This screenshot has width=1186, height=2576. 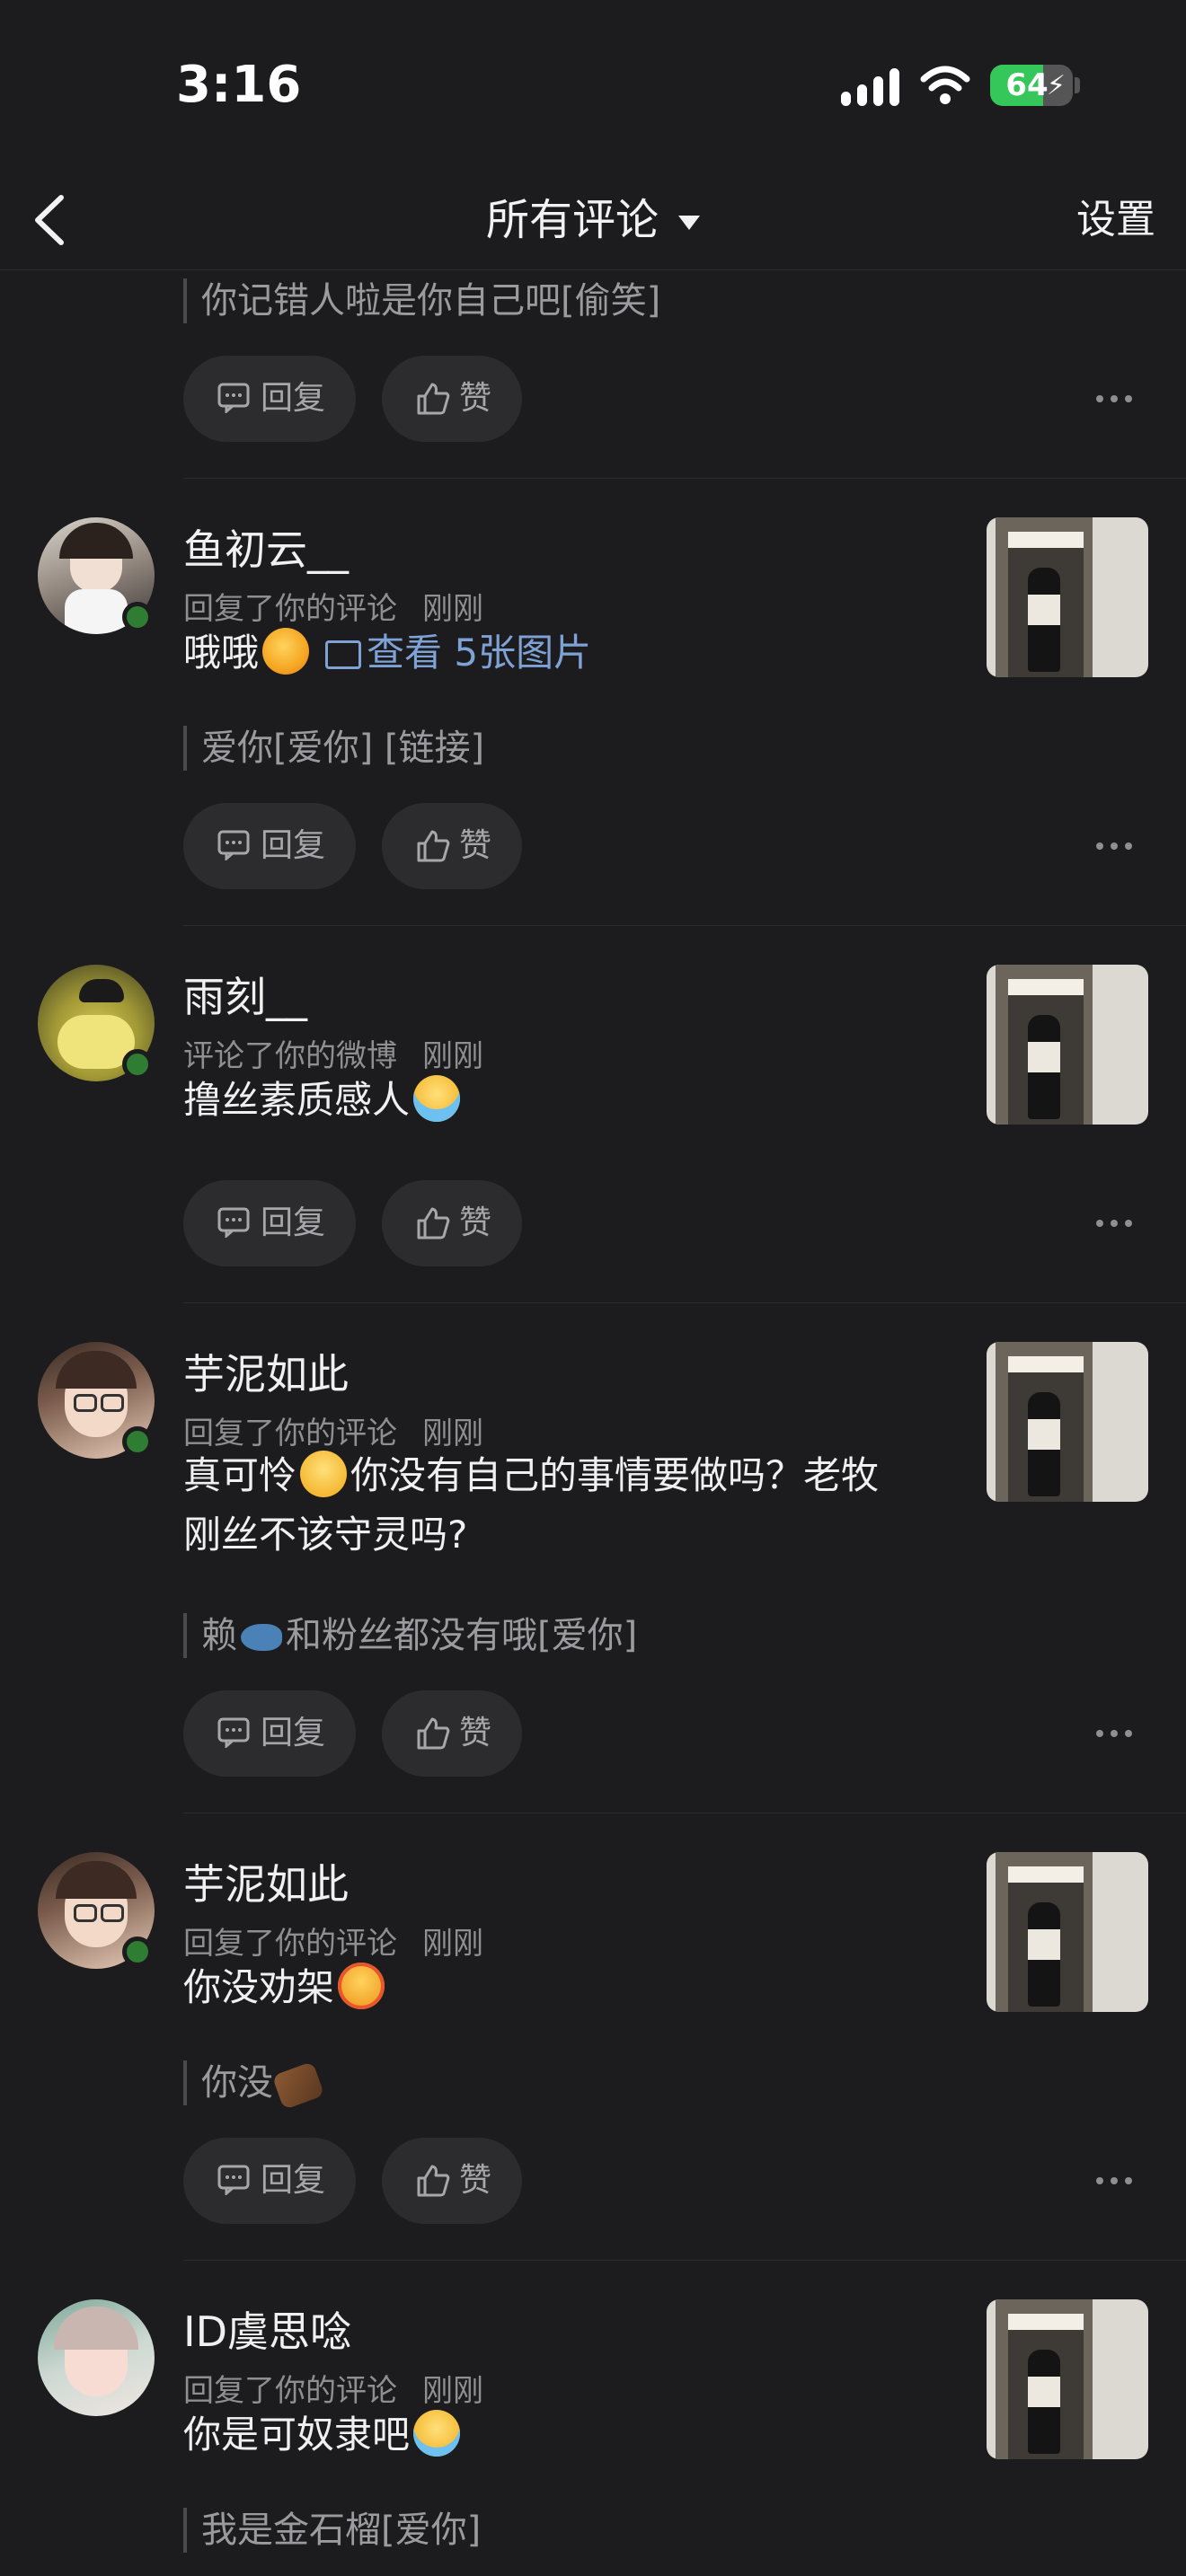 What do you see at coordinates (245, 994) in the screenshot?
I see `user-name: 雨刻__` at bounding box center [245, 994].